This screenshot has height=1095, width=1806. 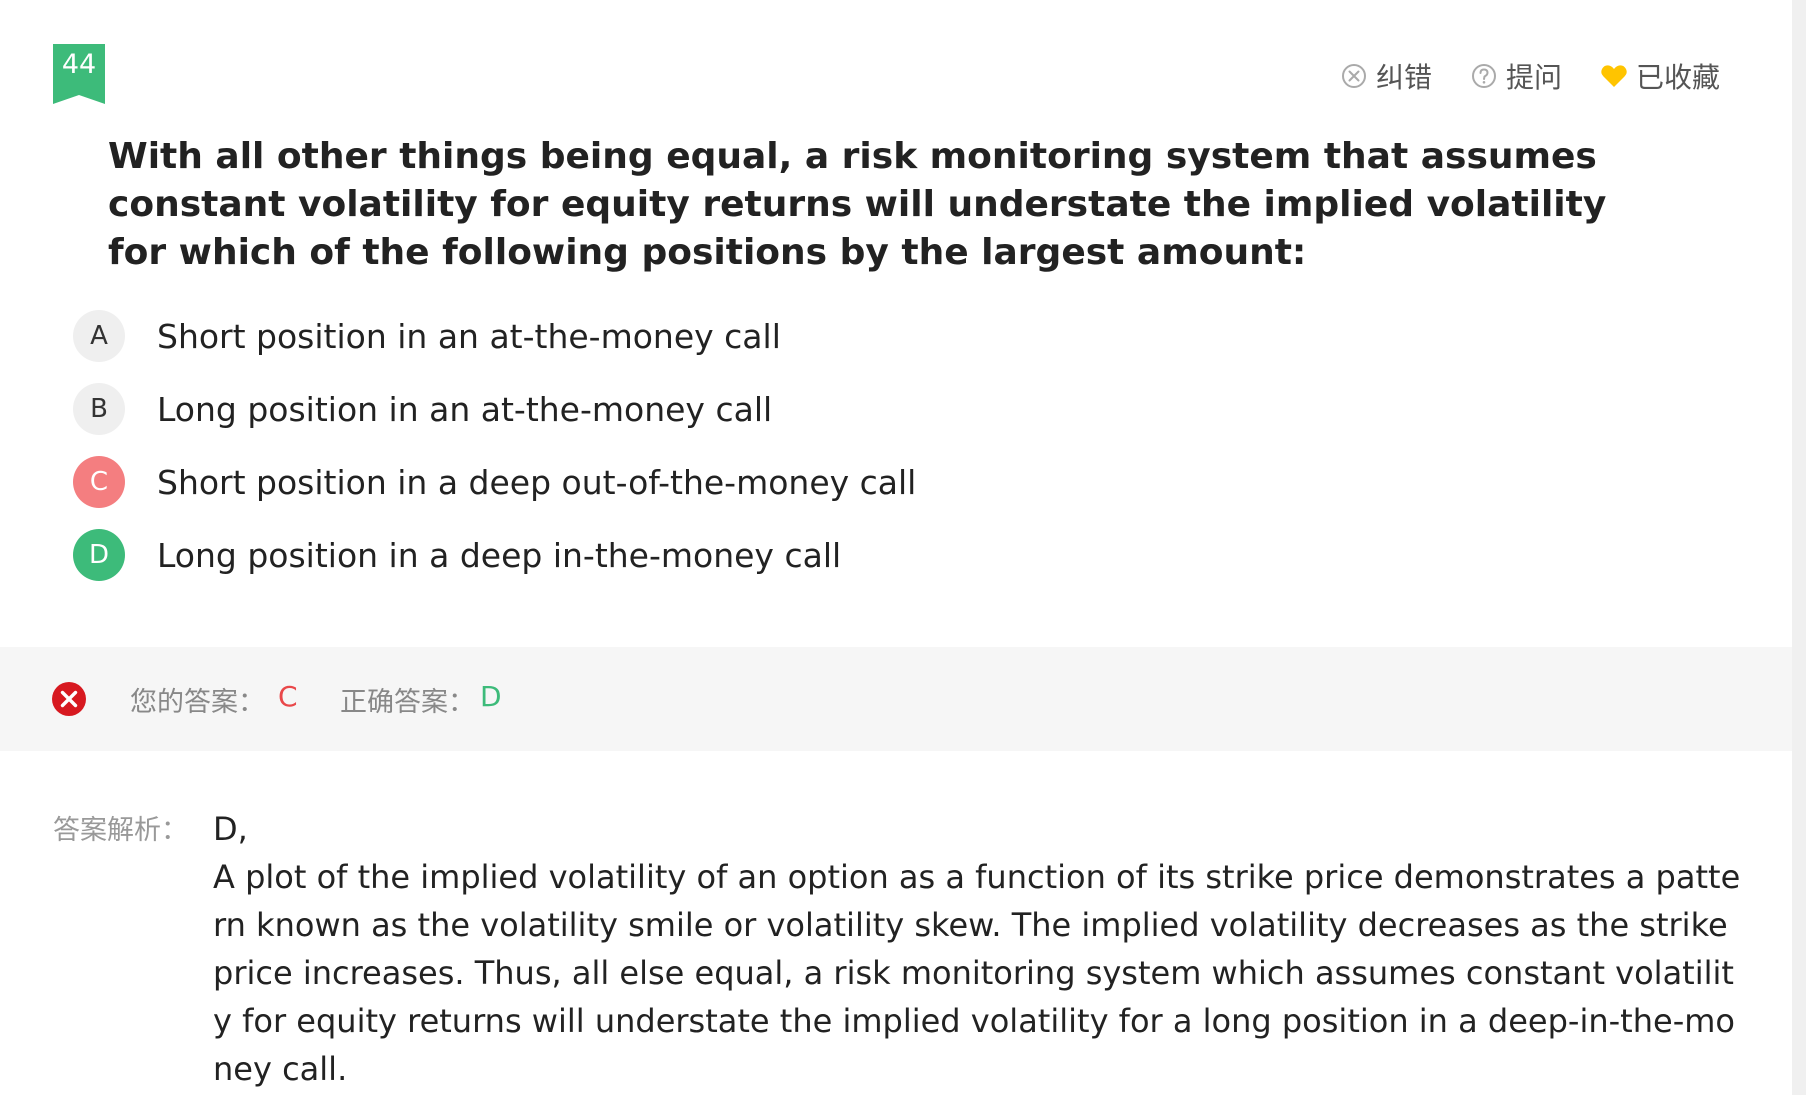 I want to click on question-actions: 纠错 提问 已收藏, so click(x=1530, y=76).